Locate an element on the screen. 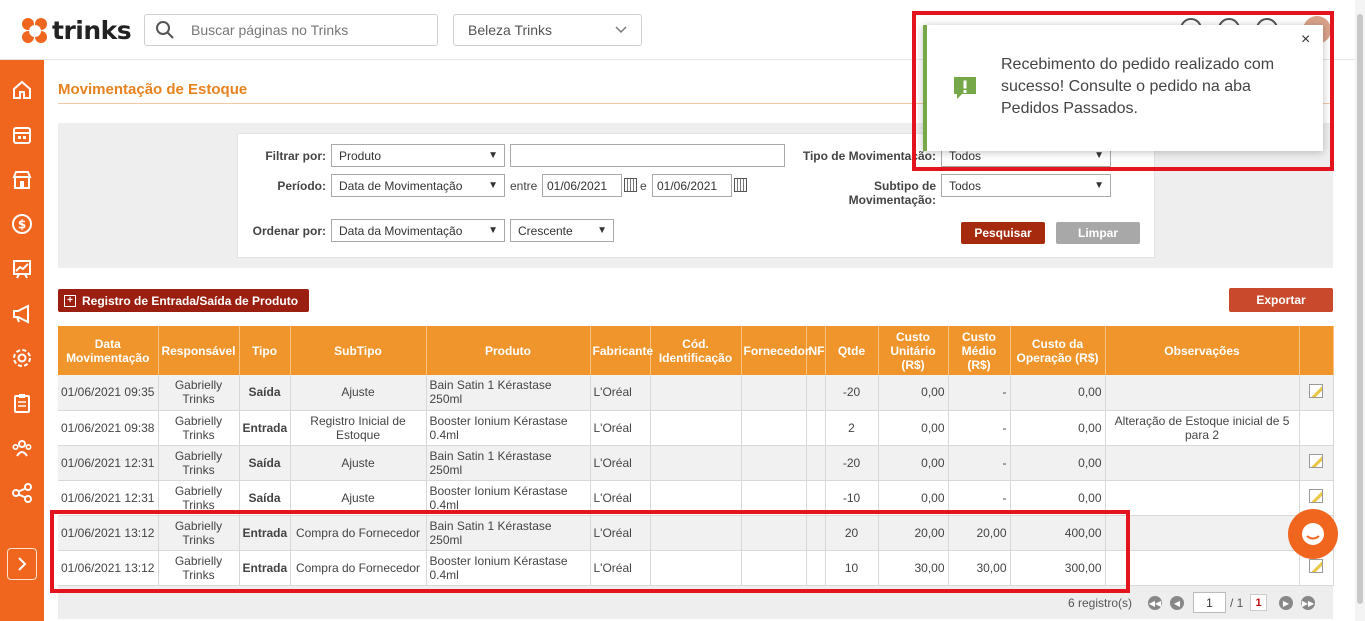 This screenshot has width=1365, height=621. page-total: / 1 is located at coordinates (1237, 603).